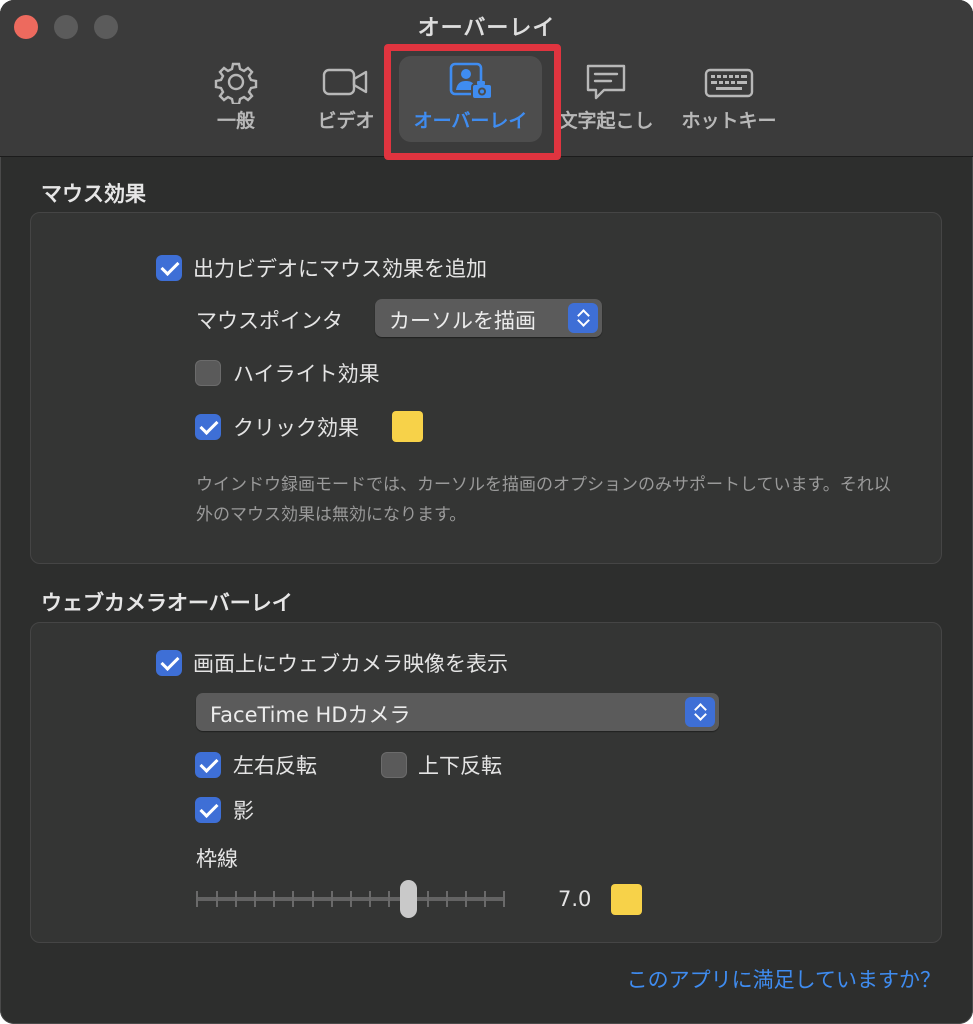  What do you see at coordinates (407, 426) in the screenshot?
I see `click-effect-color-well` at bounding box center [407, 426].